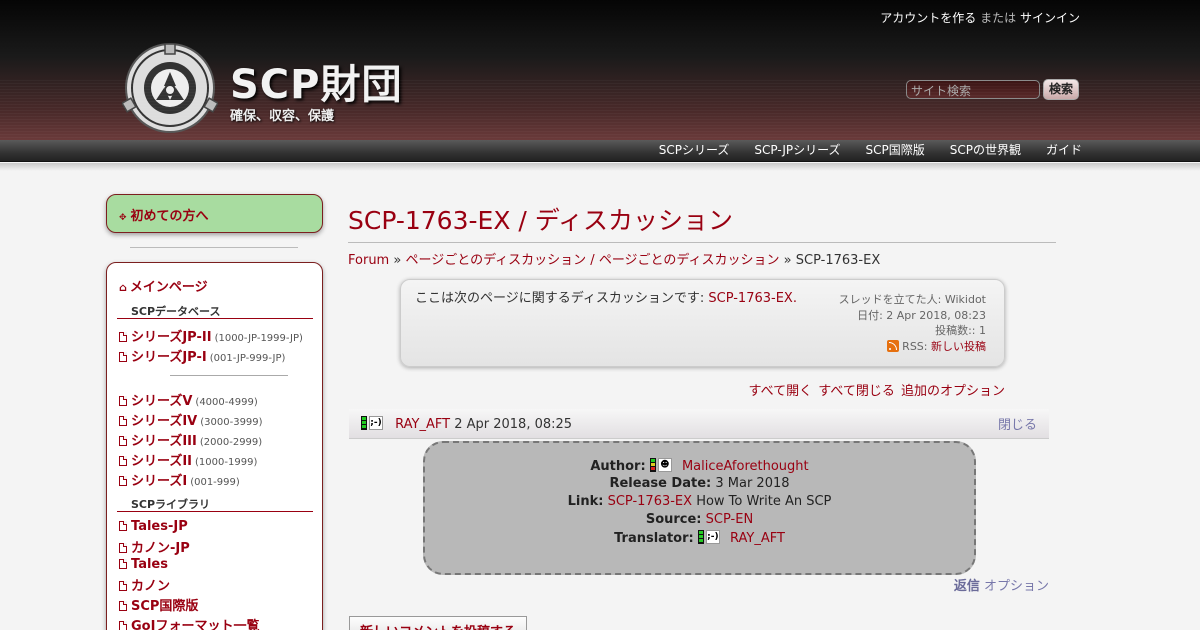 The height and width of the screenshot is (630, 1200). I want to click on author-label: Author:, so click(618, 466).